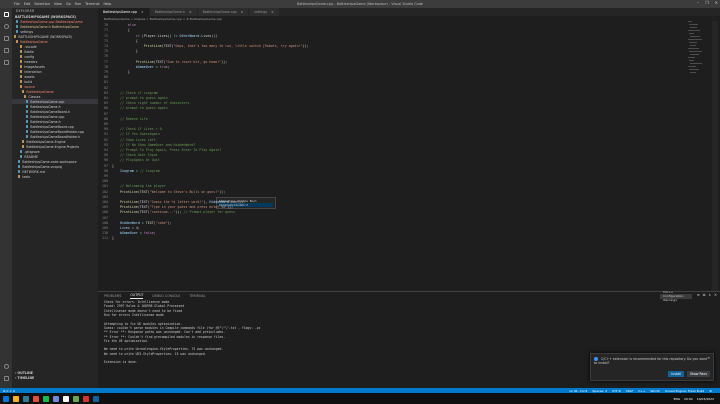 The width and height of the screenshot is (720, 404). What do you see at coordinates (137, 296) in the screenshot?
I see `panel-tab-output: OUTPUT` at bounding box center [137, 296].